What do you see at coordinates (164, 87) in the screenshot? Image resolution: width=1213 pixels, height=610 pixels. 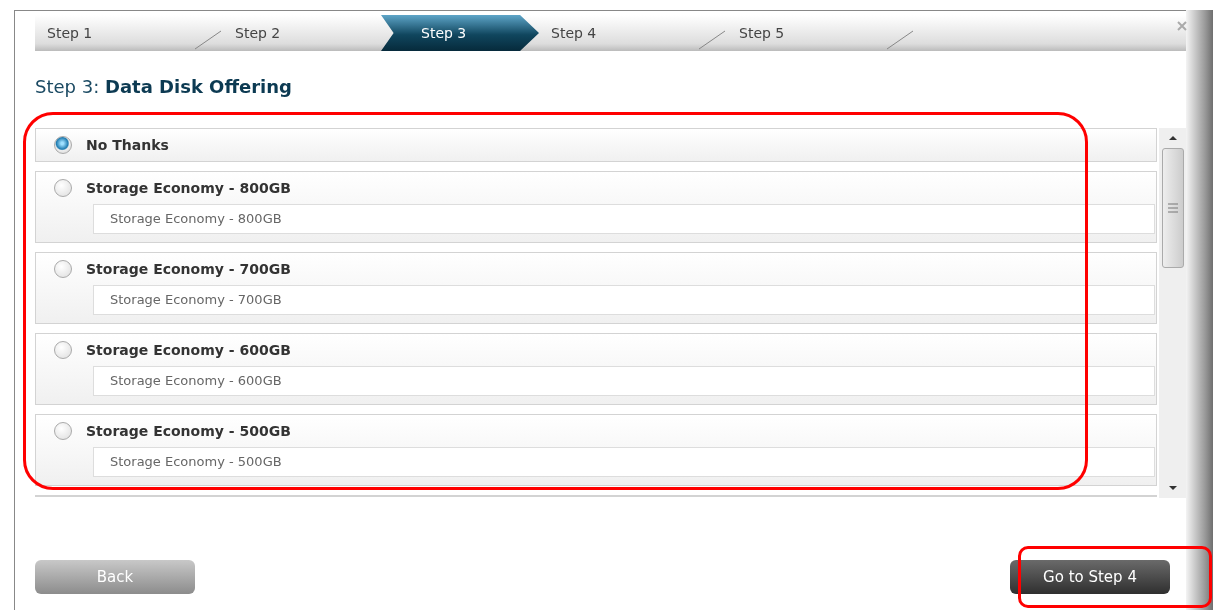 I see `page-heading: Step 3: Data Disk Offering` at bounding box center [164, 87].